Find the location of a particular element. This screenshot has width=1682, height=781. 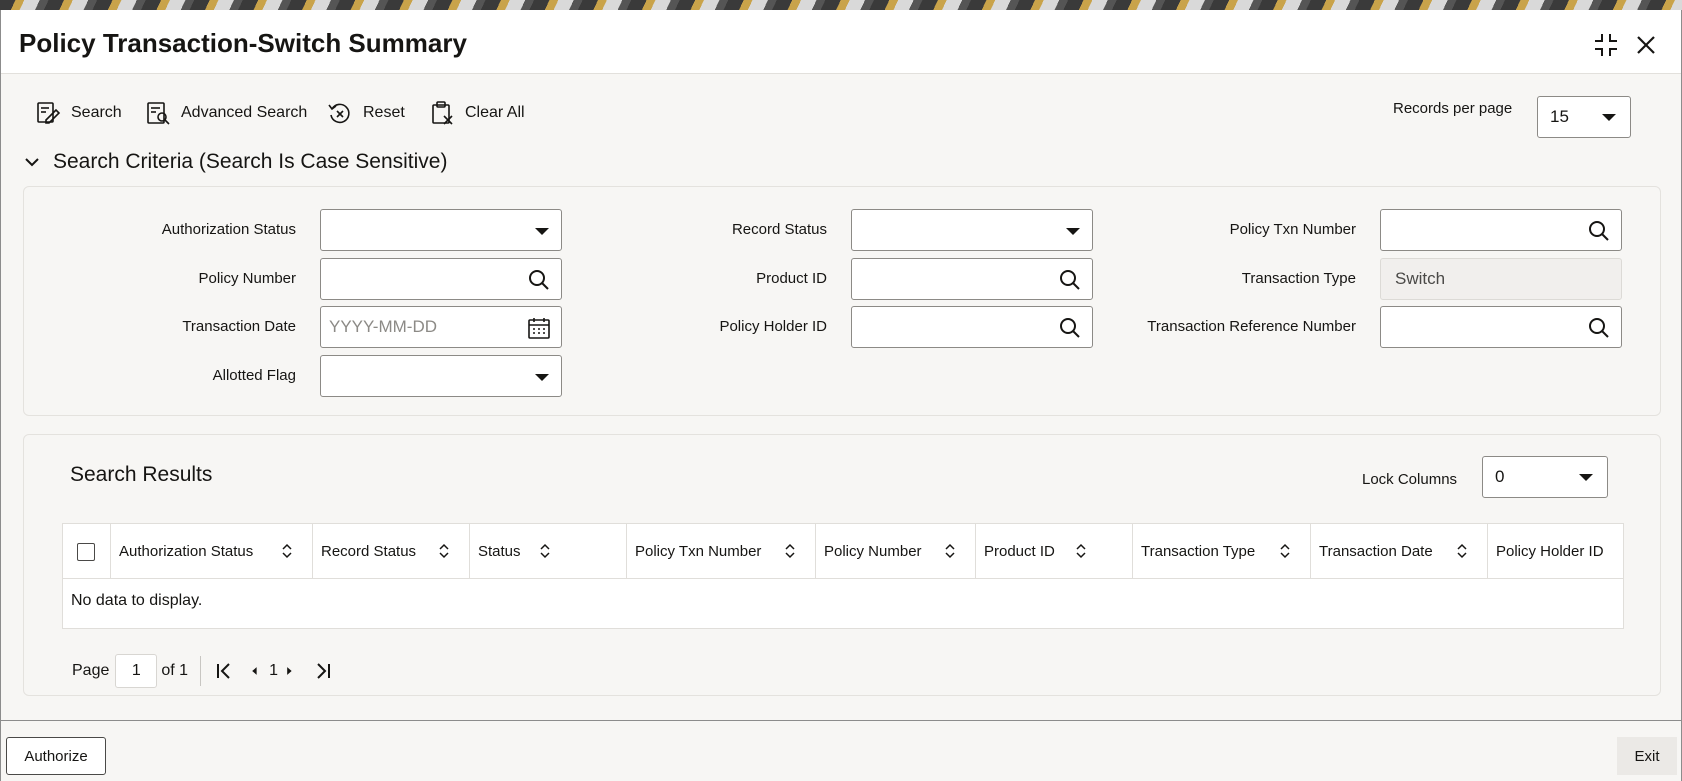

records-per-page-label: Records per page is located at coordinates (1453, 108).